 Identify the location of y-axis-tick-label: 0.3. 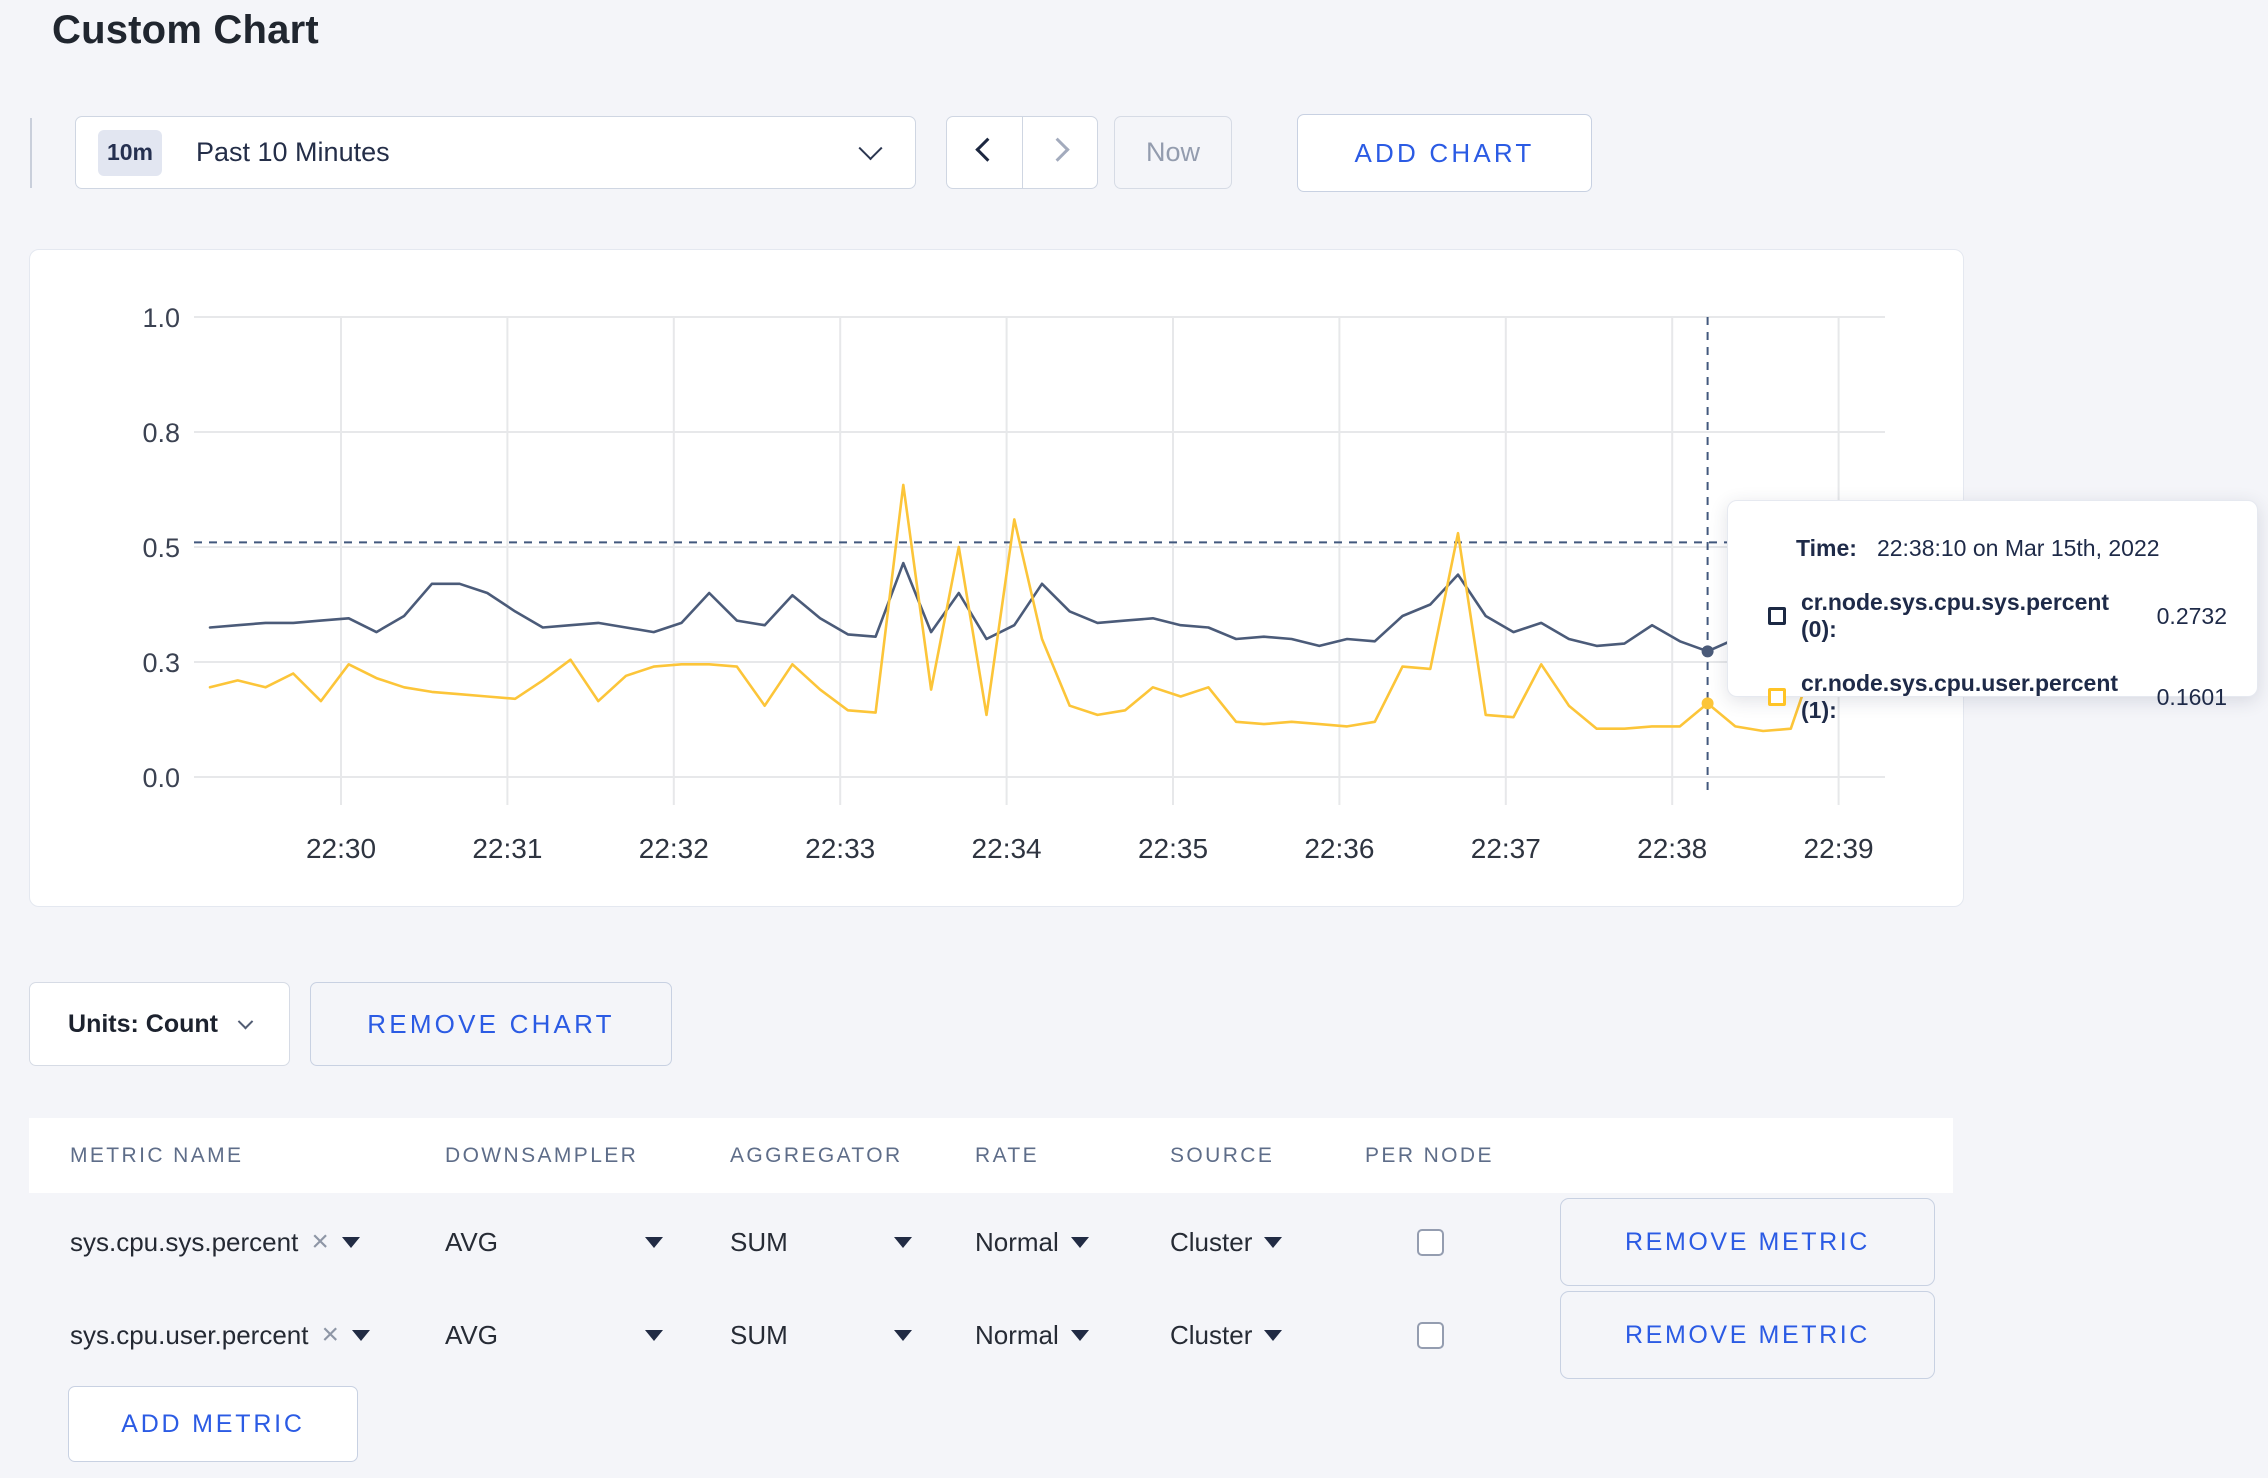
(161, 663).